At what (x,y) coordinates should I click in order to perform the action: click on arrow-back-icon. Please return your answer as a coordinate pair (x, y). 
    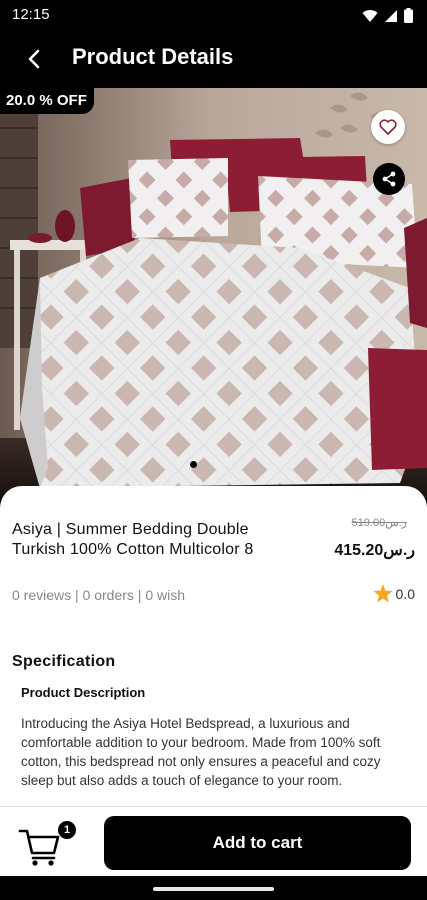
    Looking at the image, I should click on (34, 59).